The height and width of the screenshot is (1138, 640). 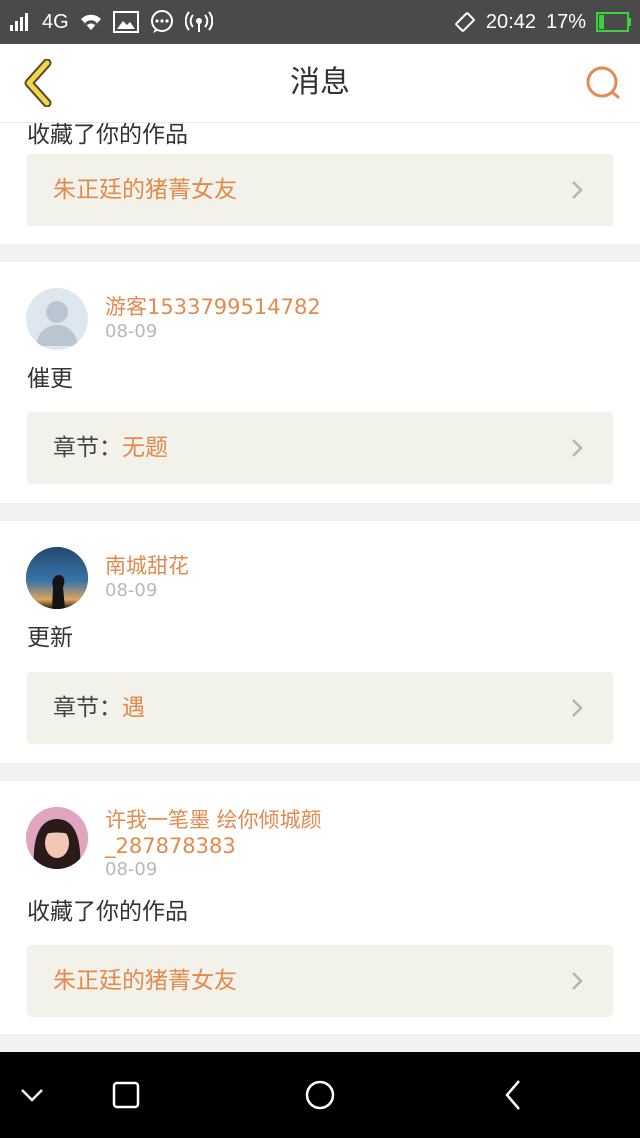 I want to click on status-bar: 4G 20:42 17%, so click(x=320, y=22).